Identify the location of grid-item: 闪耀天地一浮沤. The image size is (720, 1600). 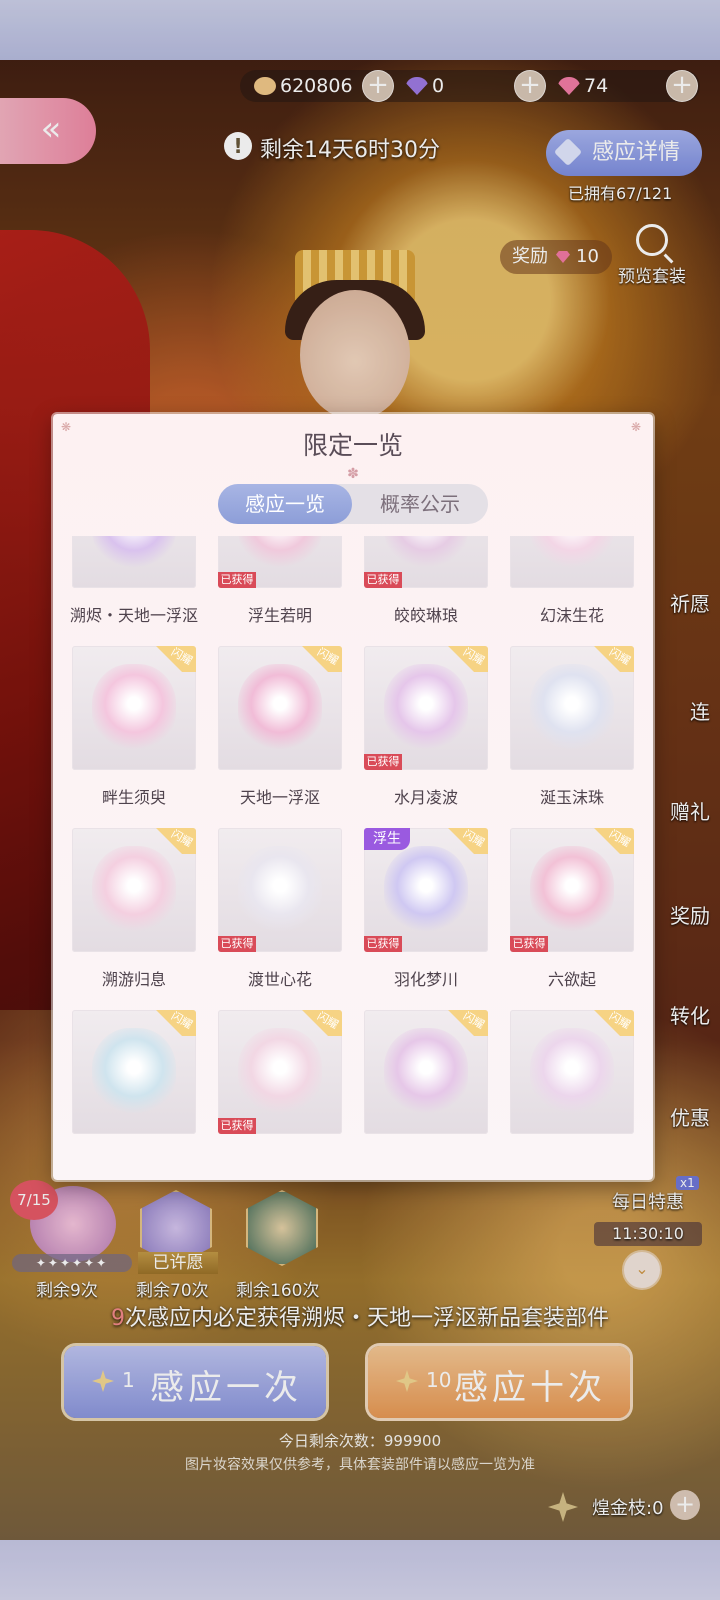
(272, 734).